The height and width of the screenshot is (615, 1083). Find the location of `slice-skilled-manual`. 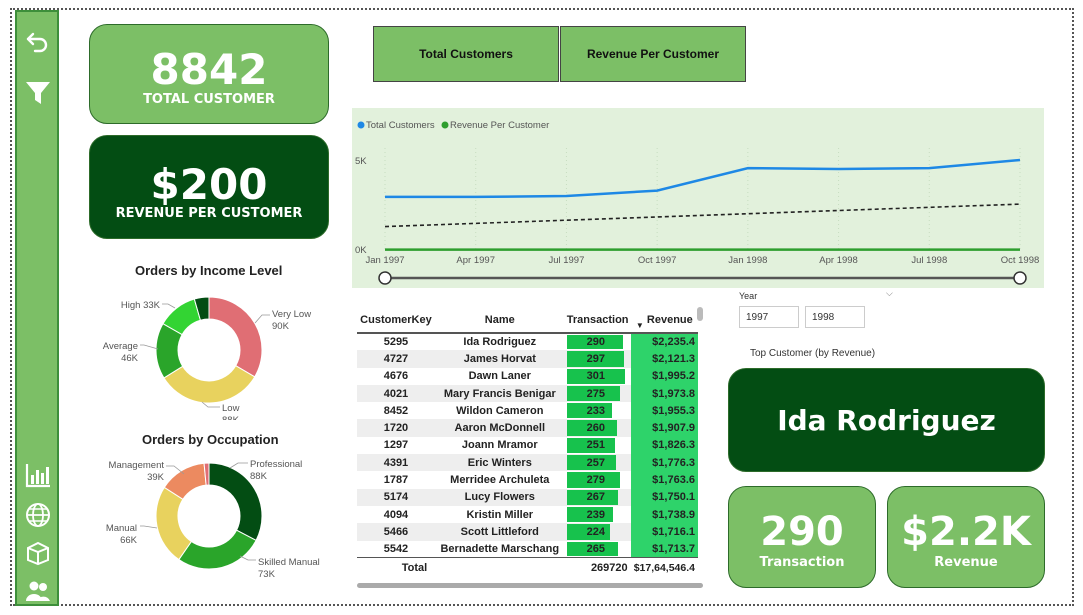

slice-skilled-manual is located at coordinates (217, 549).